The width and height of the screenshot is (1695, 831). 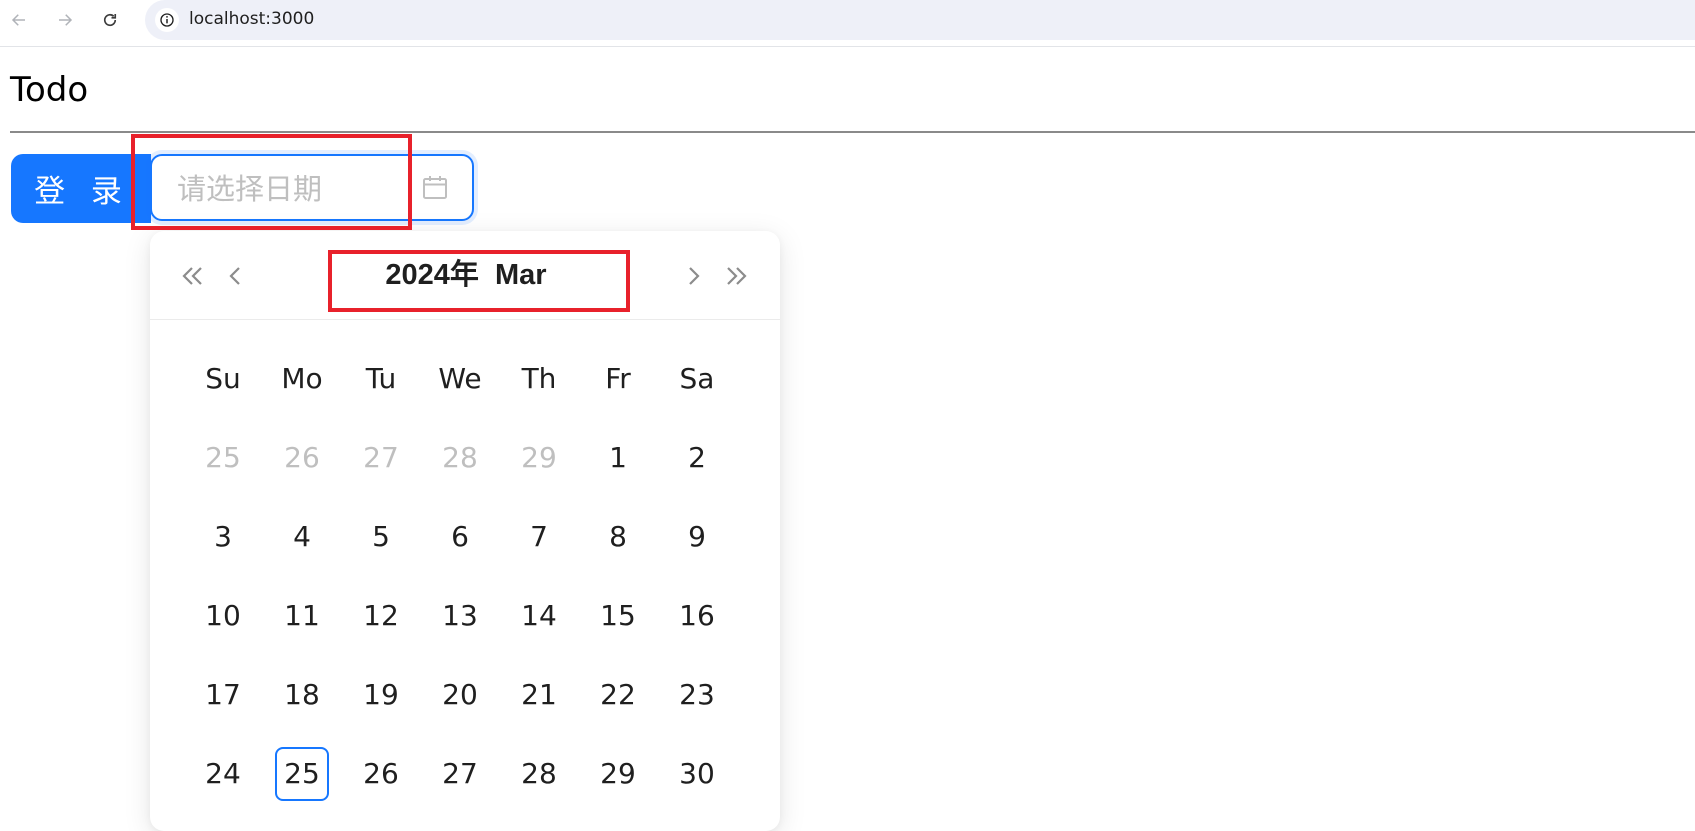 I want to click on double-chevron-left-icon, so click(x=192, y=276).